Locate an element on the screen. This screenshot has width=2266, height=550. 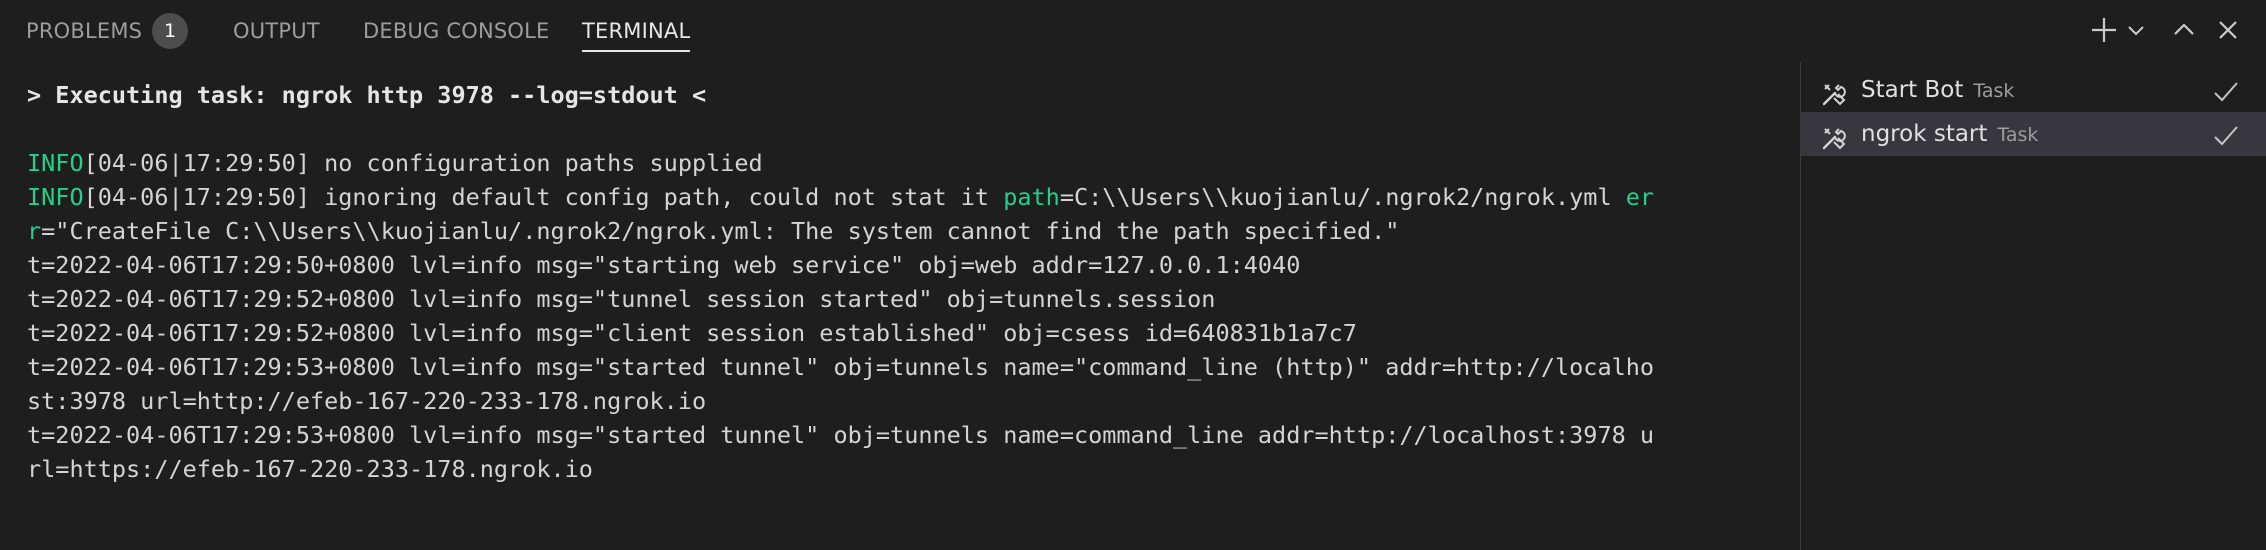
task-name: ngrok start is located at coordinates (1924, 134).